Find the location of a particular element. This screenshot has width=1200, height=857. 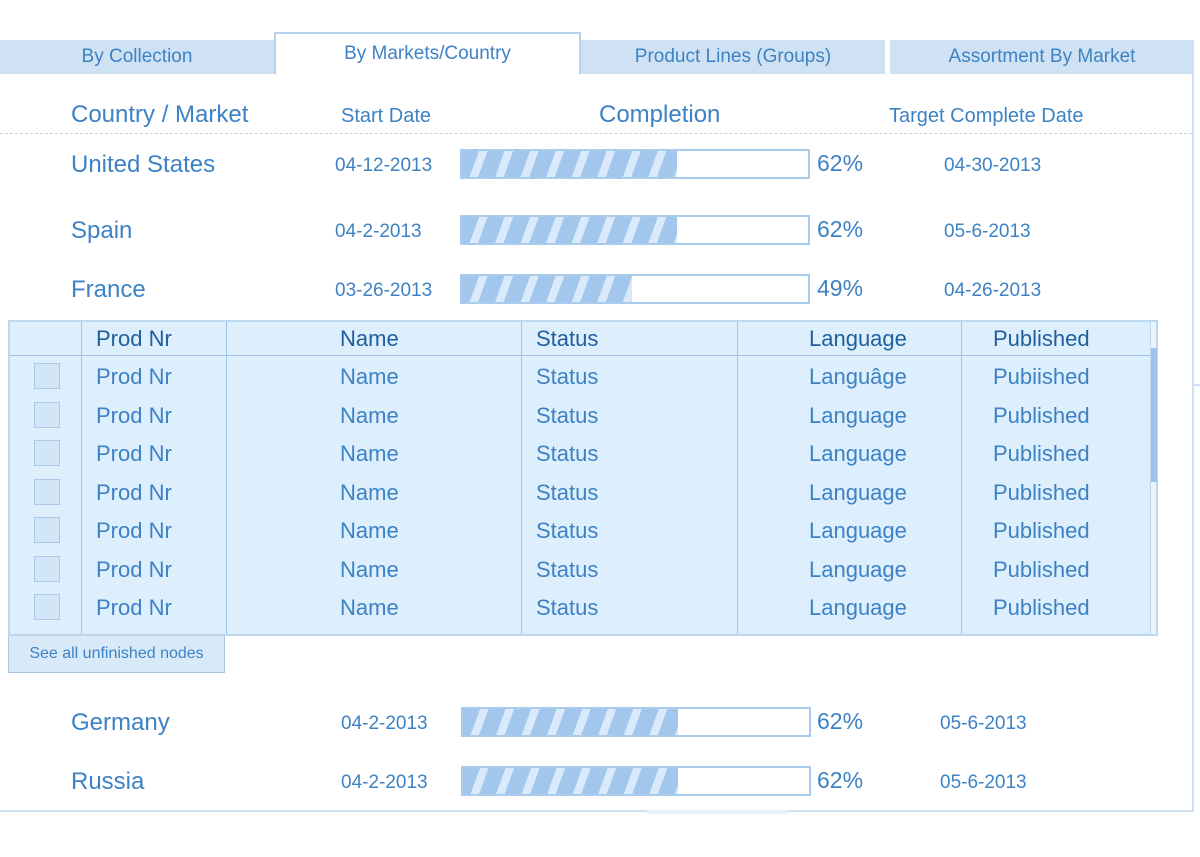

market-name: Spain is located at coordinates (102, 230).